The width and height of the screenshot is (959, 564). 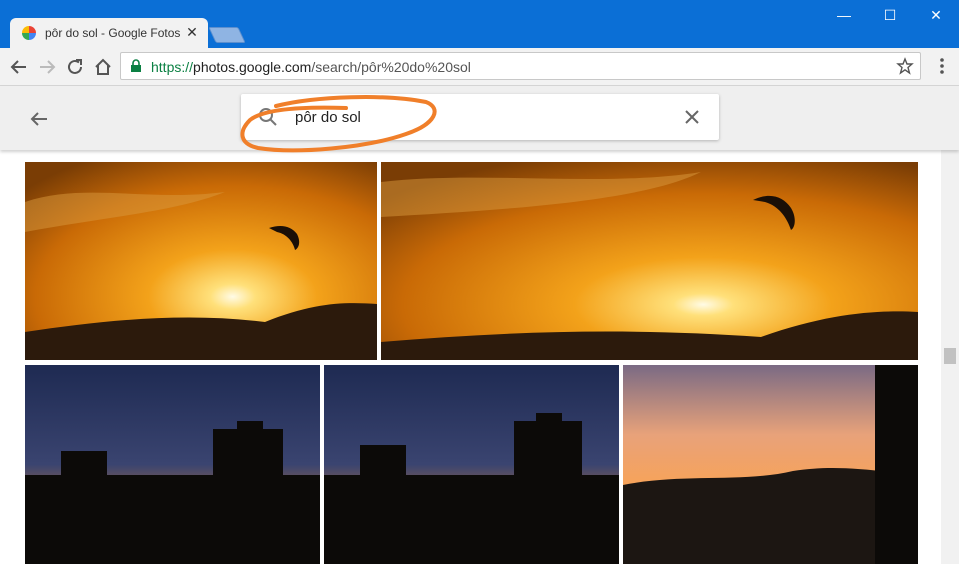 I want to click on new-tab-button, so click(x=227, y=35).